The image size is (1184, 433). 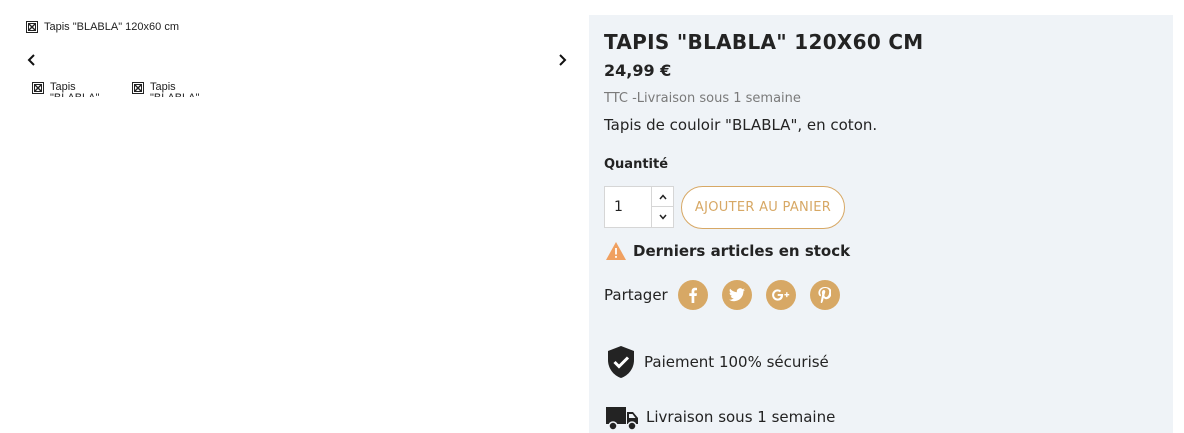 I want to click on reassurance-item-payment: Paiement 100% sécurisé, so click(x=717, y=362).